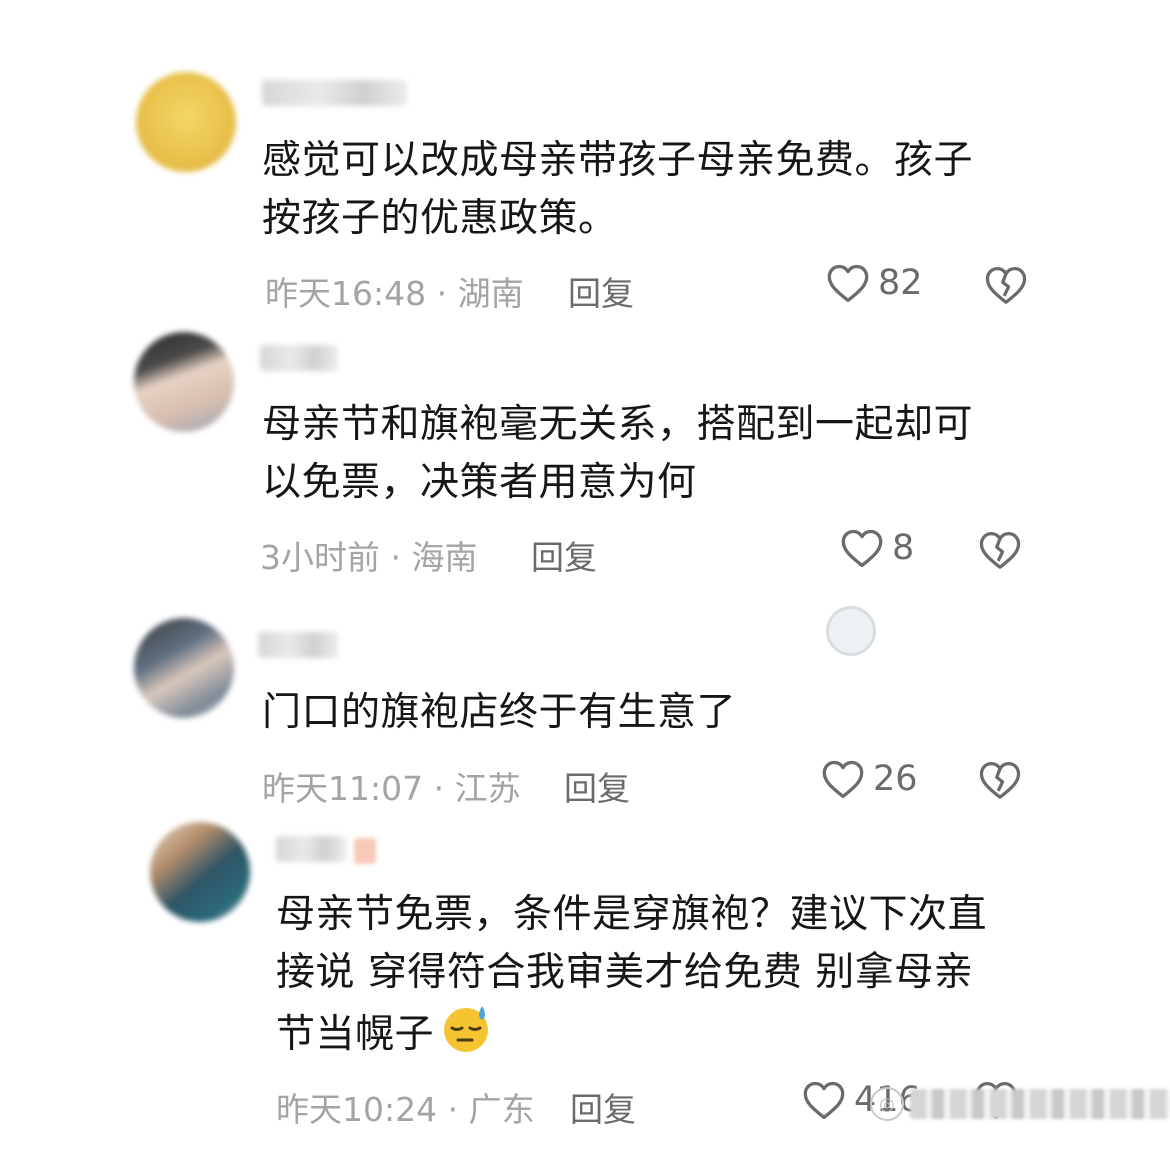  Describe the element at coordinates (874, 283) in the screenshot. I see `like-button: 82` at that location.